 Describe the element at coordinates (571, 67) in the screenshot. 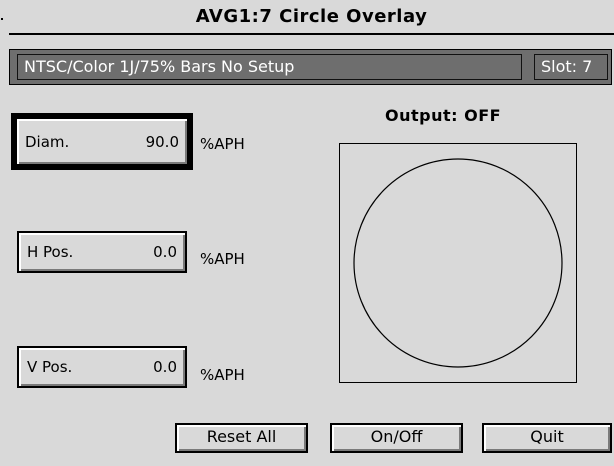

I see `slot-status: Slot: 7` at that location.